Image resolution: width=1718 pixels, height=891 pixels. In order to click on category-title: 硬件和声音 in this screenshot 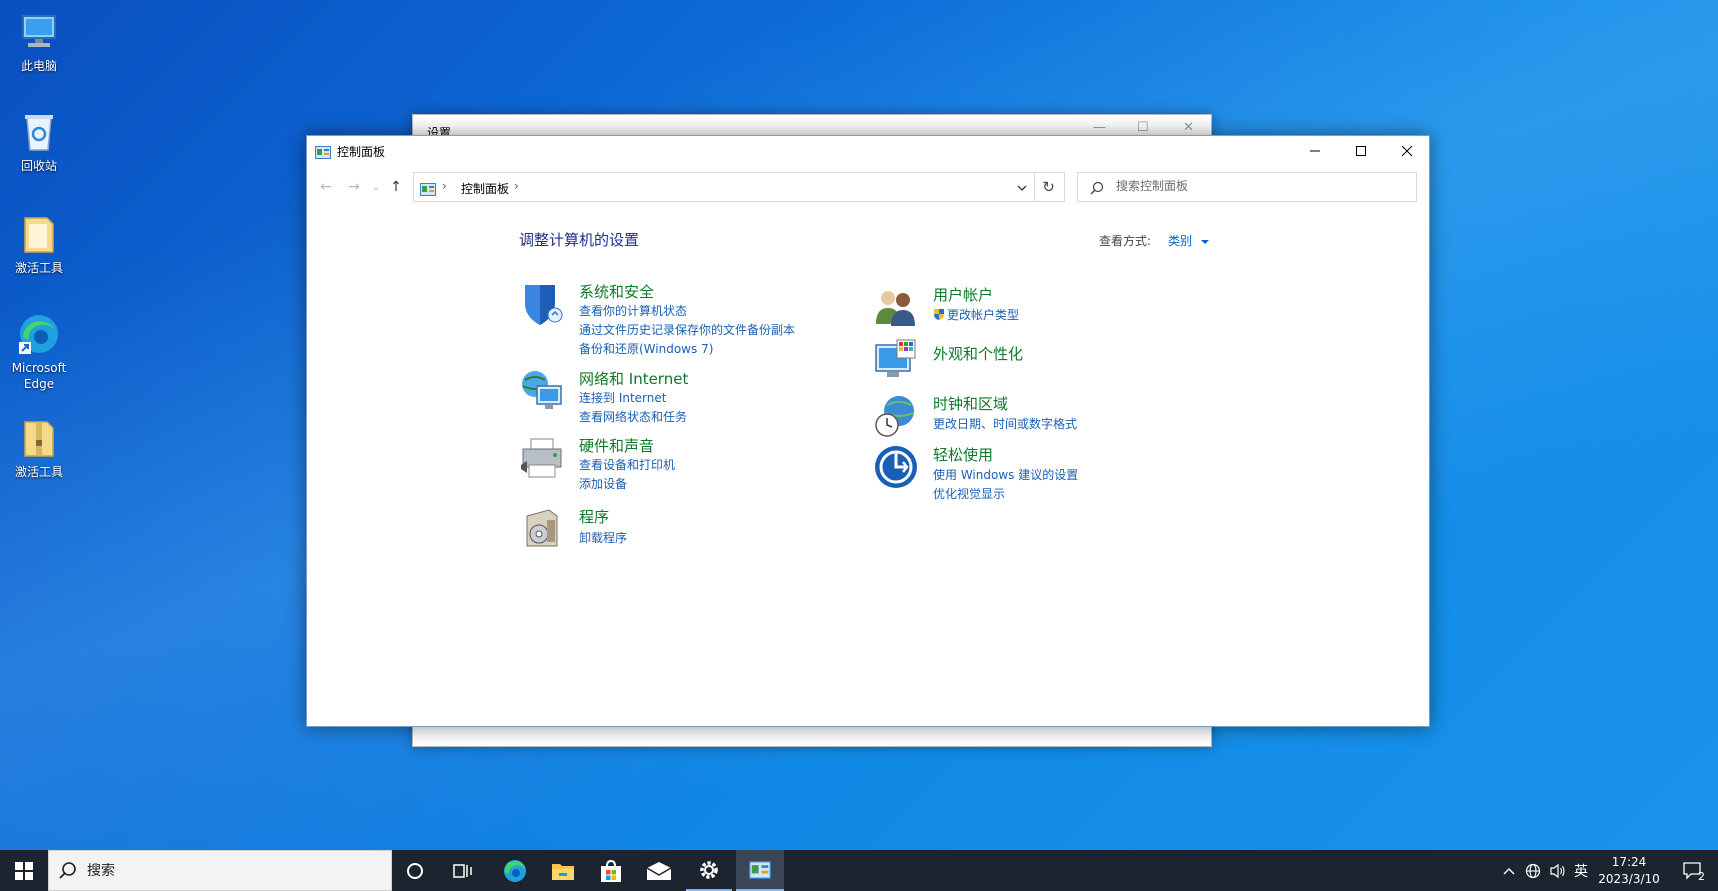, I will do `click(616, 445)`.